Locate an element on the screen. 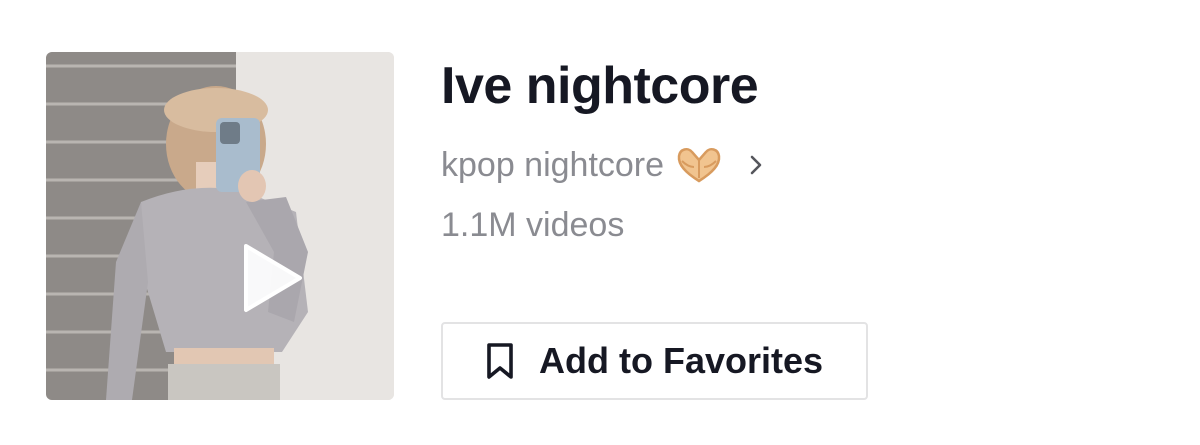  creator-link: kpop nightcore is located at coordinates (602, 165).